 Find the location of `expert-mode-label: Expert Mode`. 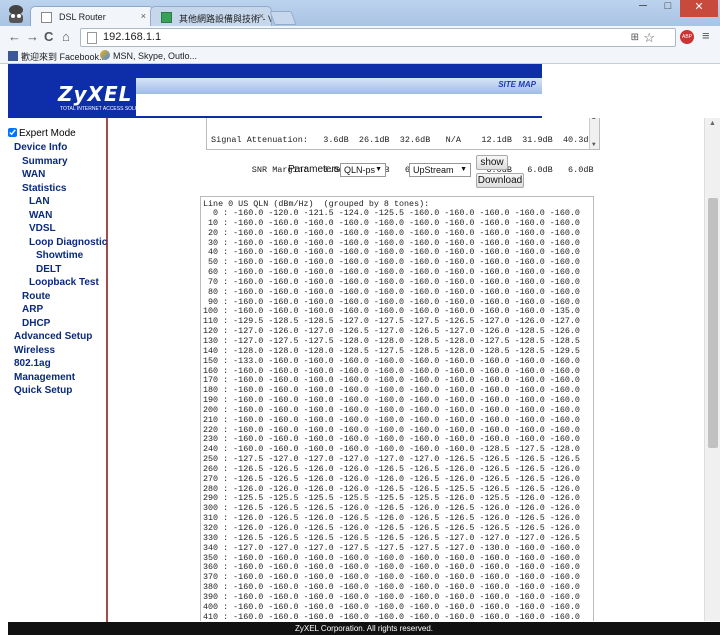

expert-mode-label: Expert Mode is located at coordinates (47, 133).